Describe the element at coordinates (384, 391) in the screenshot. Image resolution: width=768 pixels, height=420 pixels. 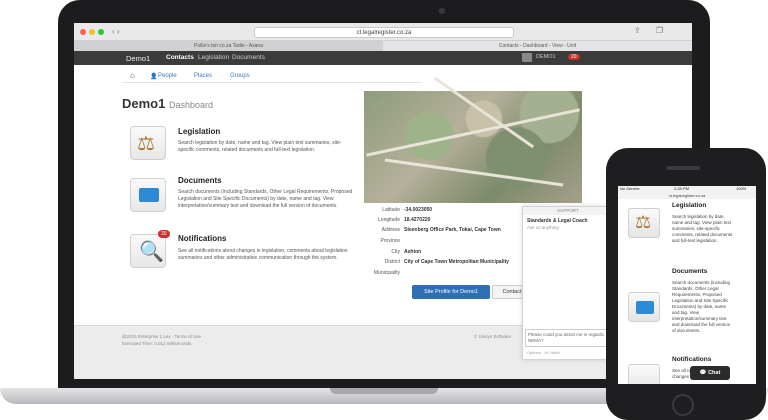
I see `laptop-notch` at that location.